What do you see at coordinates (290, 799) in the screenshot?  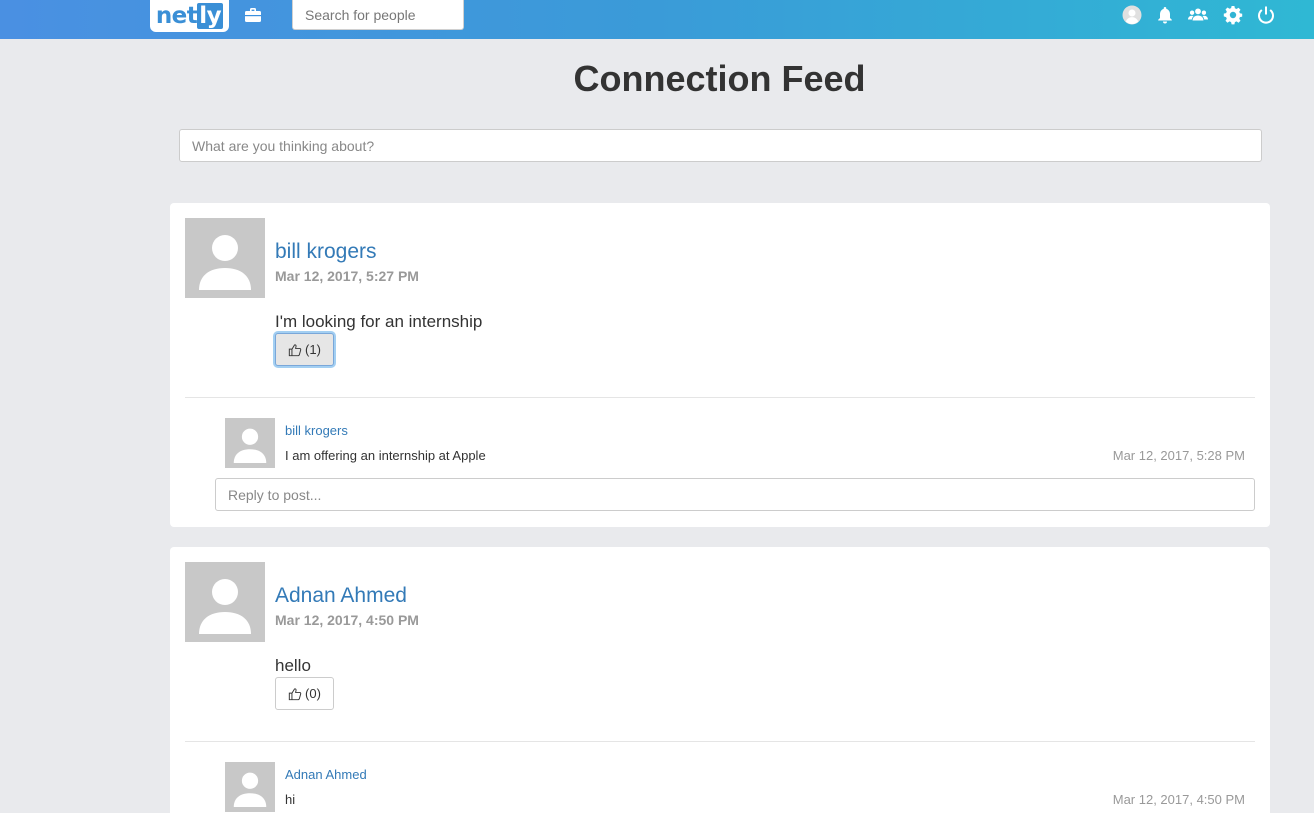 I see `reply-text: hi` at bounding box center [290, 799].